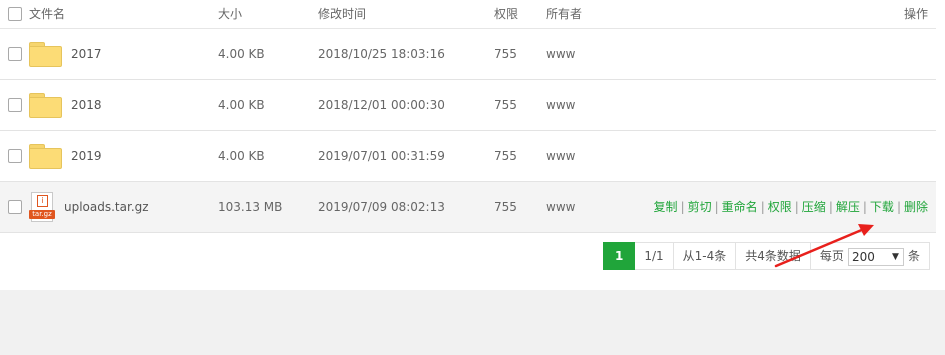 This screenshot has height=355, width=945. What do you see at coordinates (654, 256) in the screenshot?
I see `page-count: 1/1` at bounding box center [654, 256].